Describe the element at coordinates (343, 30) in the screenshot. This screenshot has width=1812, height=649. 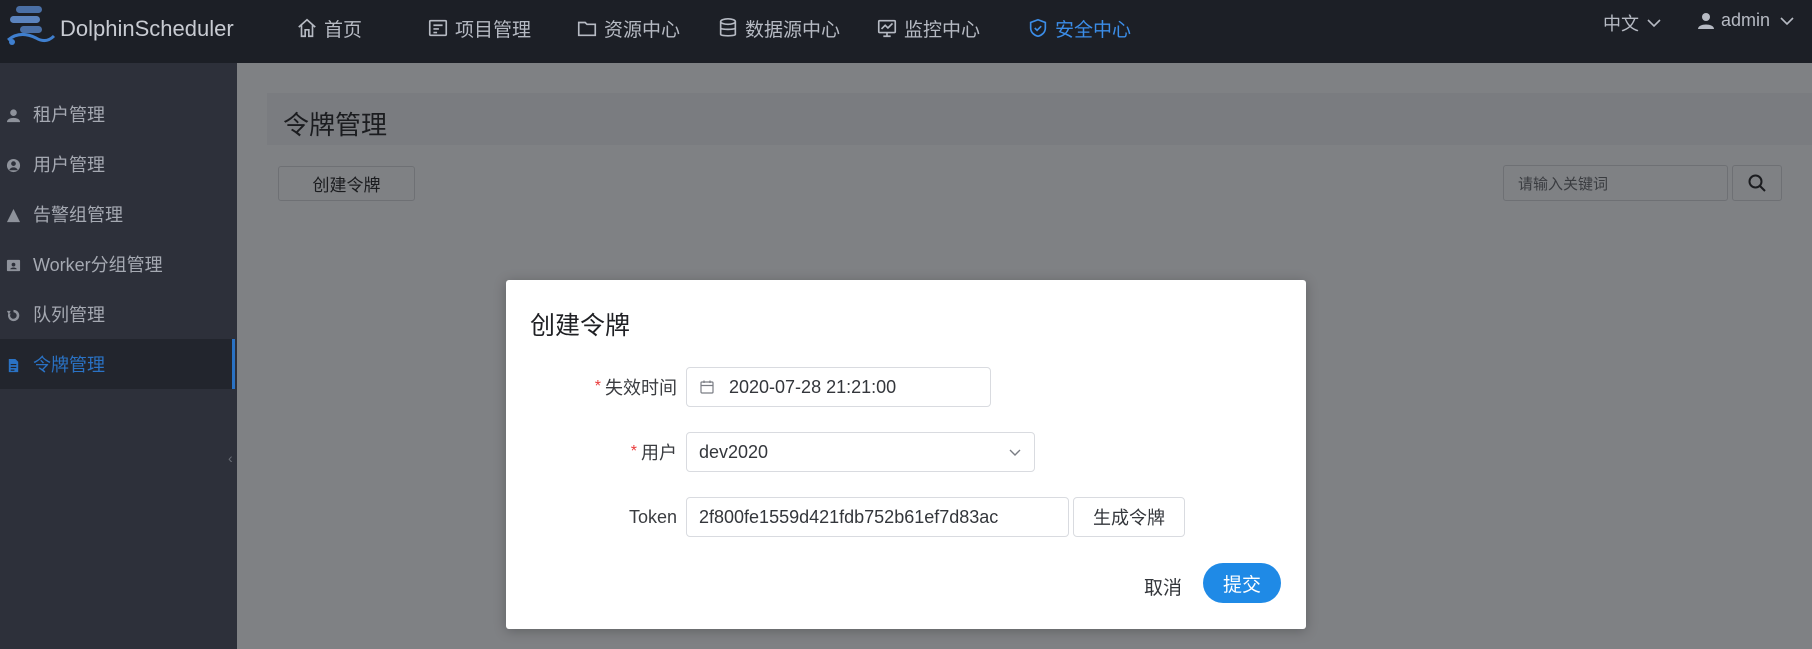
I see `nav-home-label: 首页` at that location.